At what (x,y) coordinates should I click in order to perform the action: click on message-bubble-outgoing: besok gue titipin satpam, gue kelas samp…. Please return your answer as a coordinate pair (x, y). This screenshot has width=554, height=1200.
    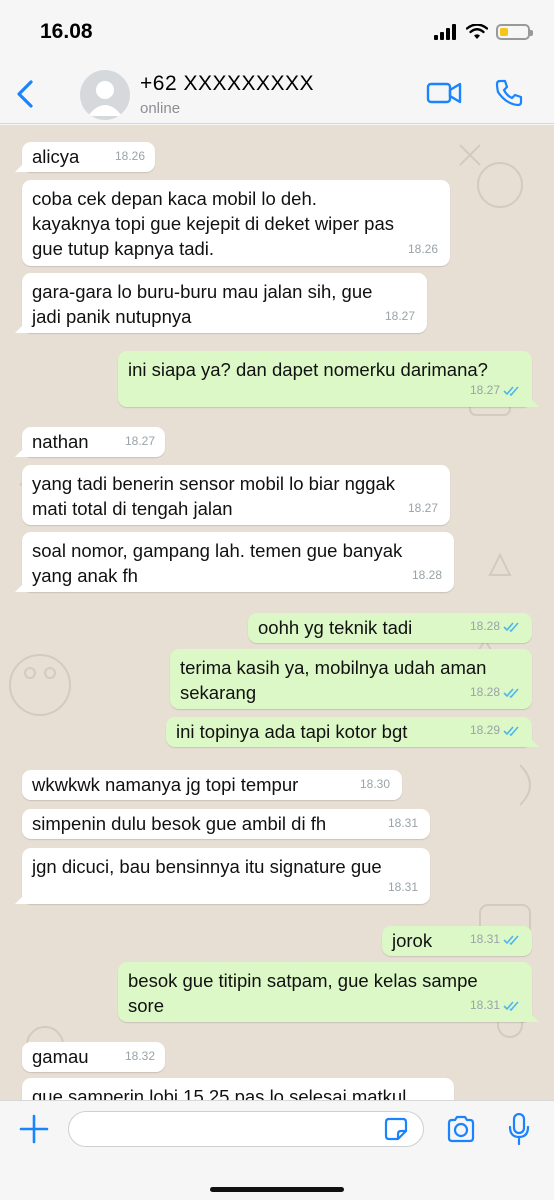
    Looking at the image, I should click on (325, 992).